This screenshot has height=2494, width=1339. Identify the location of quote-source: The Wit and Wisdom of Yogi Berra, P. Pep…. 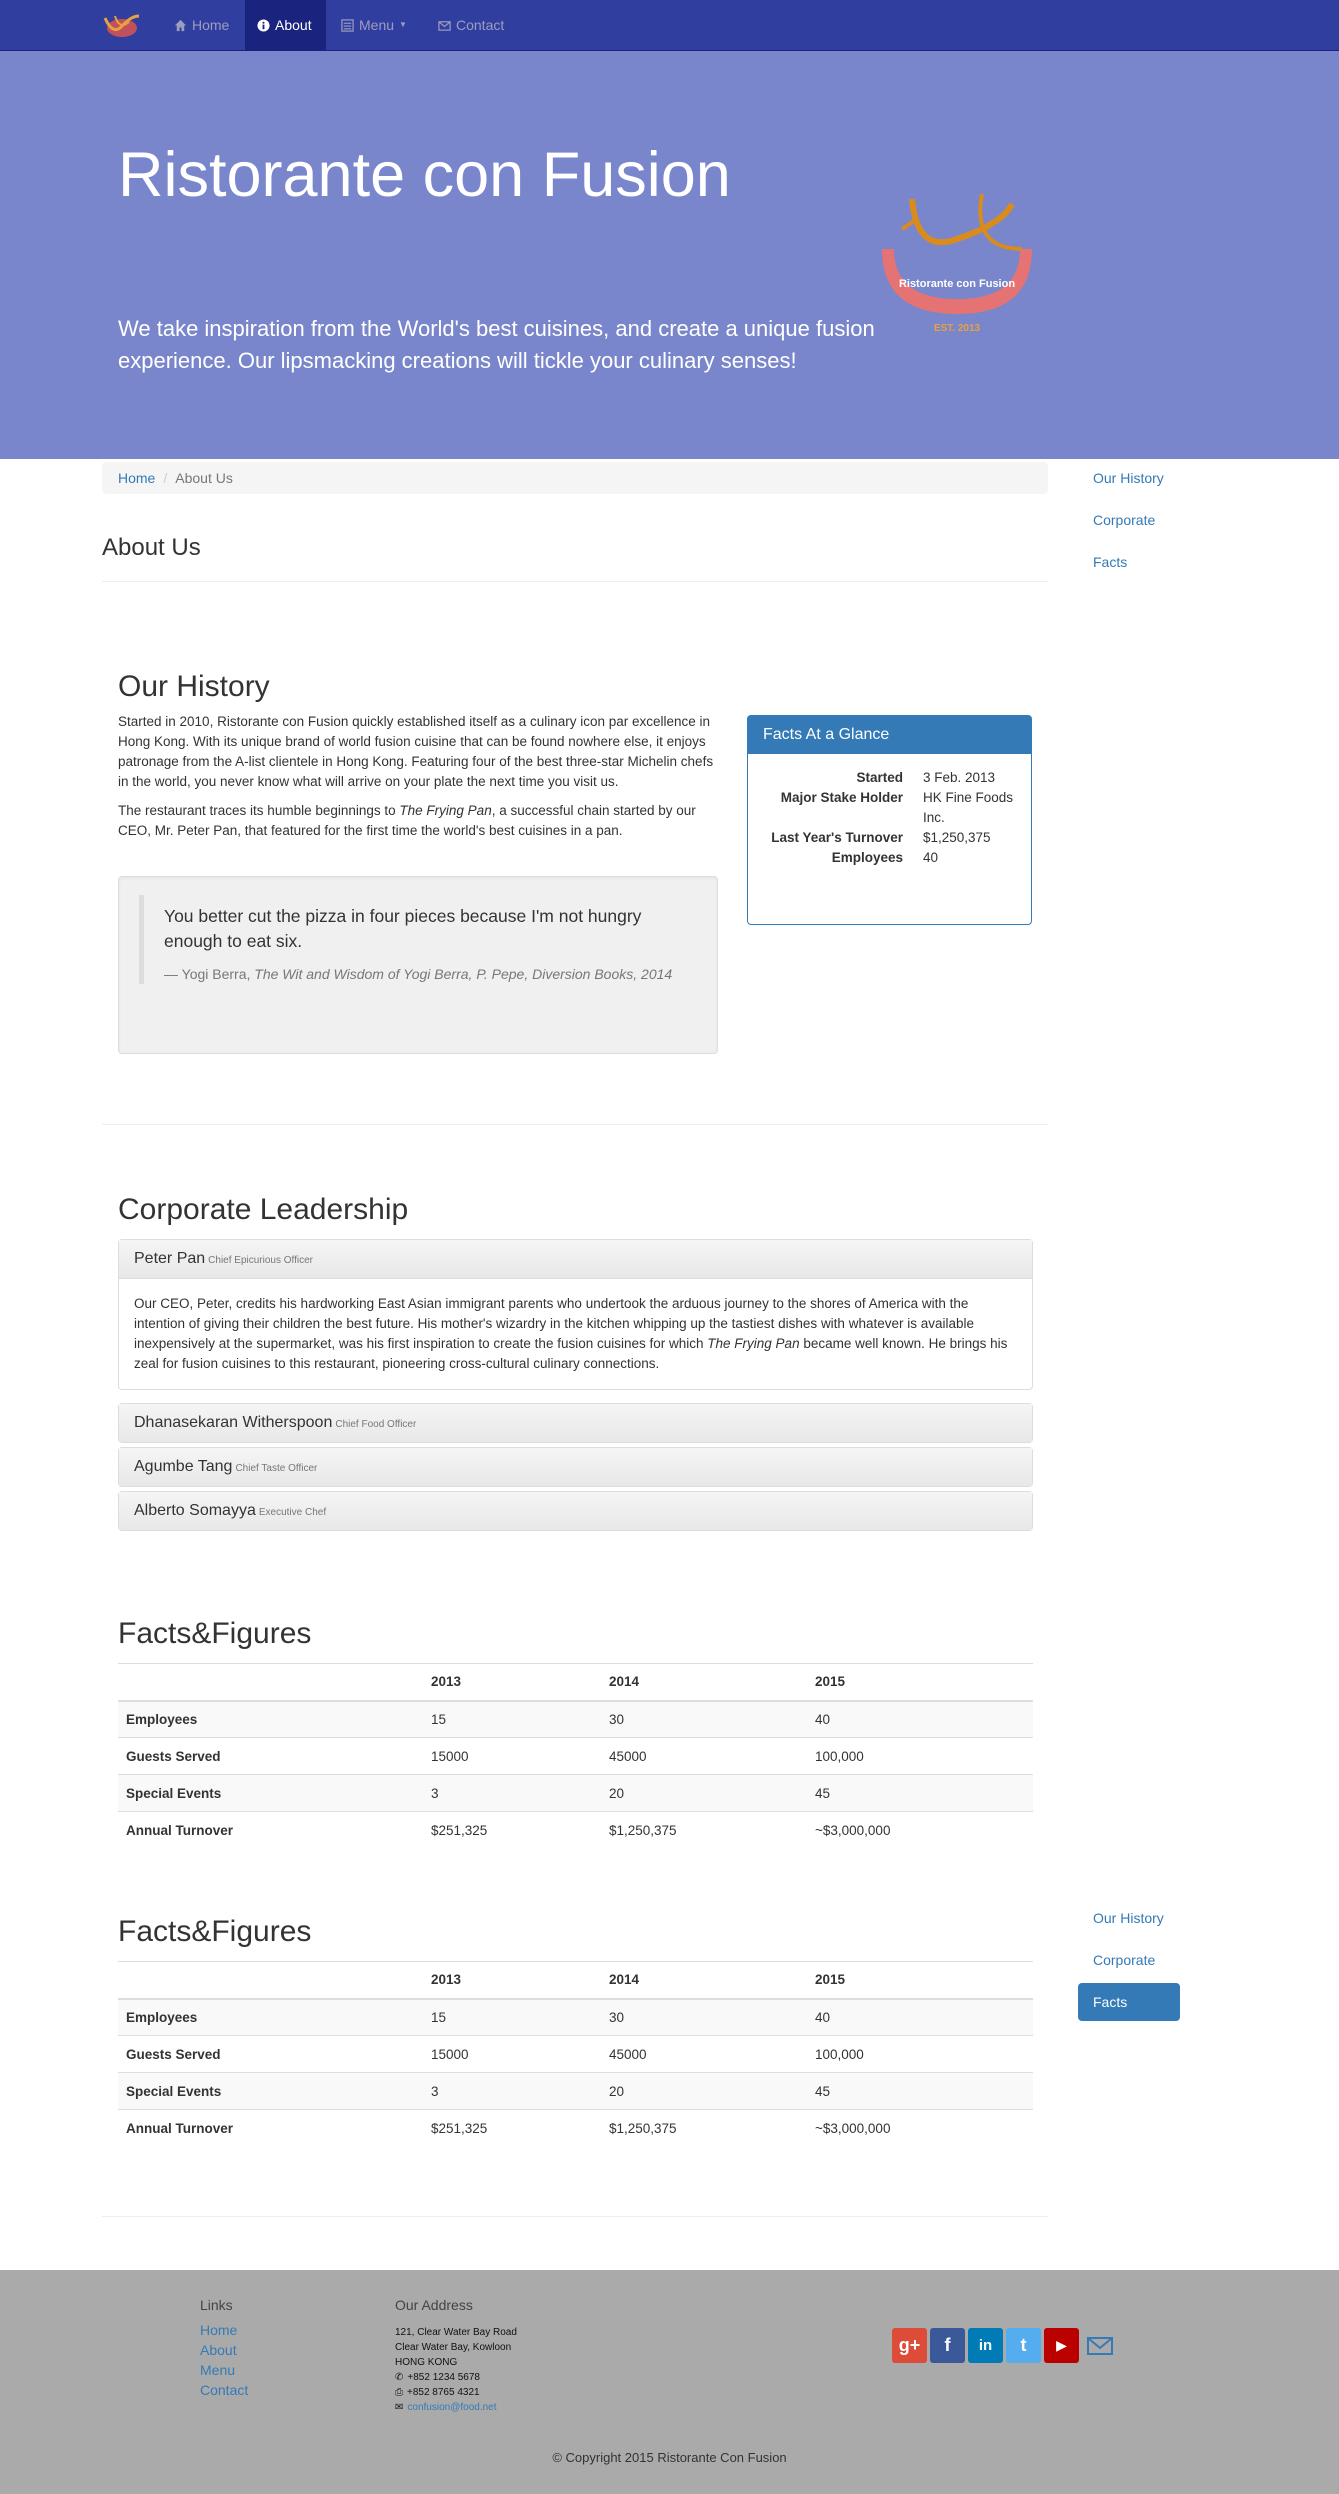
(463, 974).